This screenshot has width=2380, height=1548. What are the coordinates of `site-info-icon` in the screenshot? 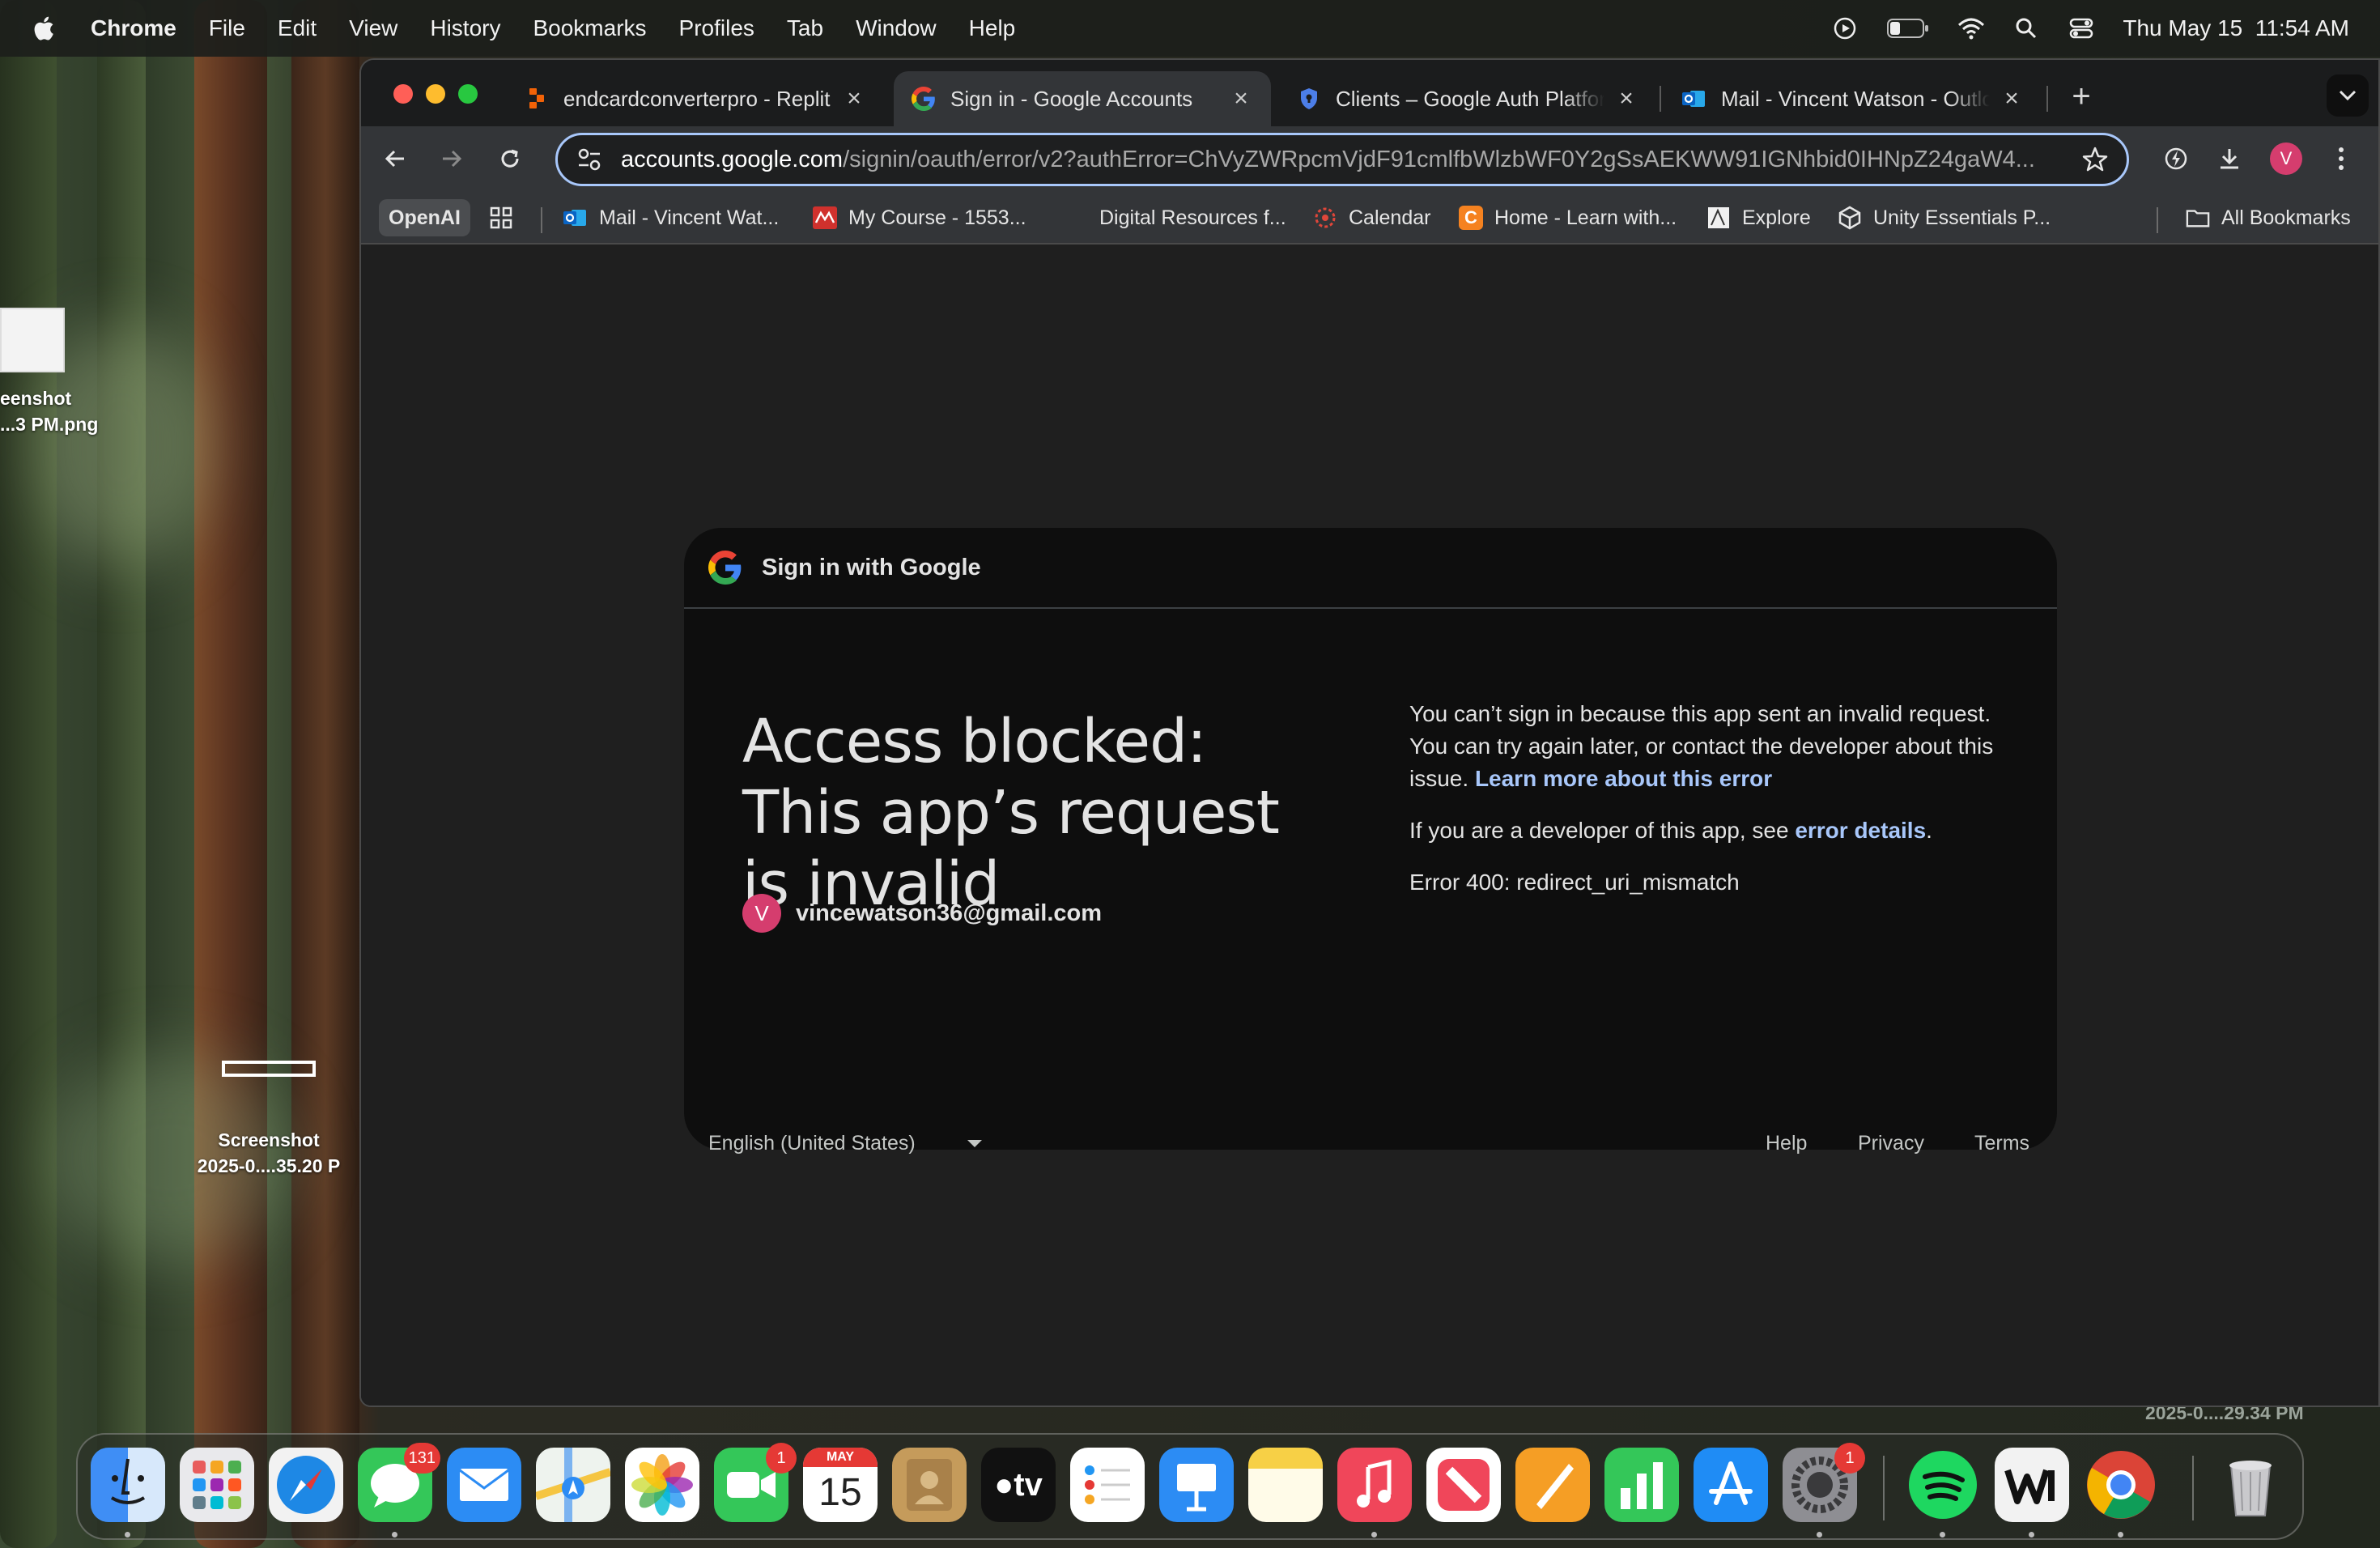 It's located at (589, 159).